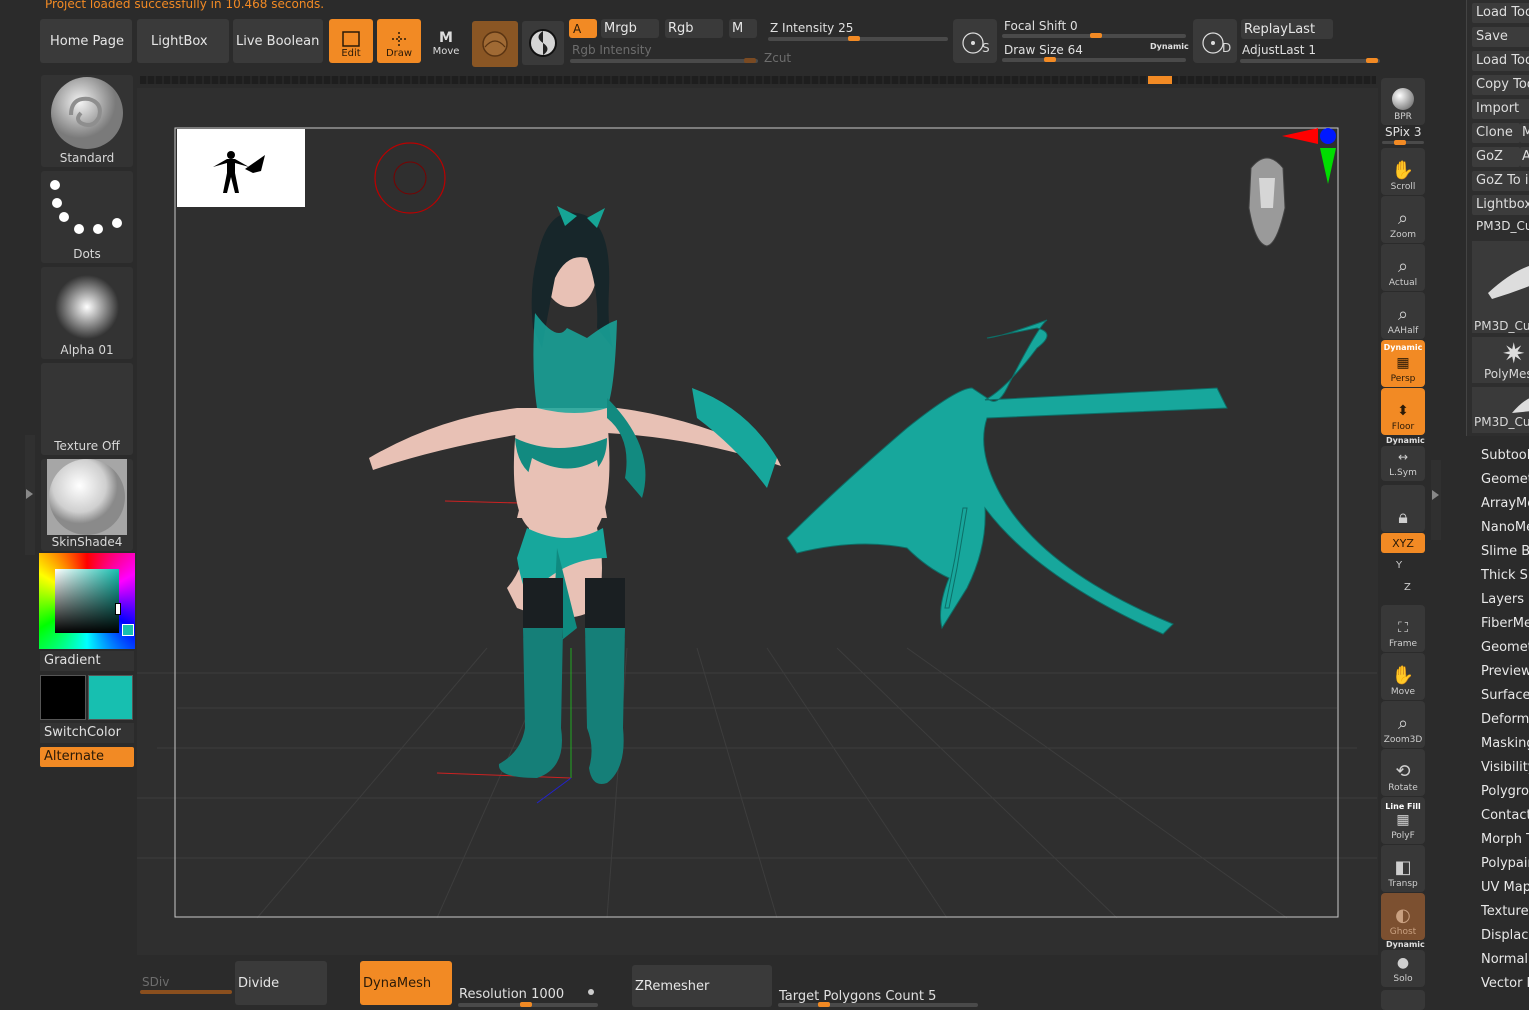 This screenshot has height=1010, width=1529. Describe the element at coordinates (87, 661) in the screenshot. I see `gradient-label: Gradient` at that location.